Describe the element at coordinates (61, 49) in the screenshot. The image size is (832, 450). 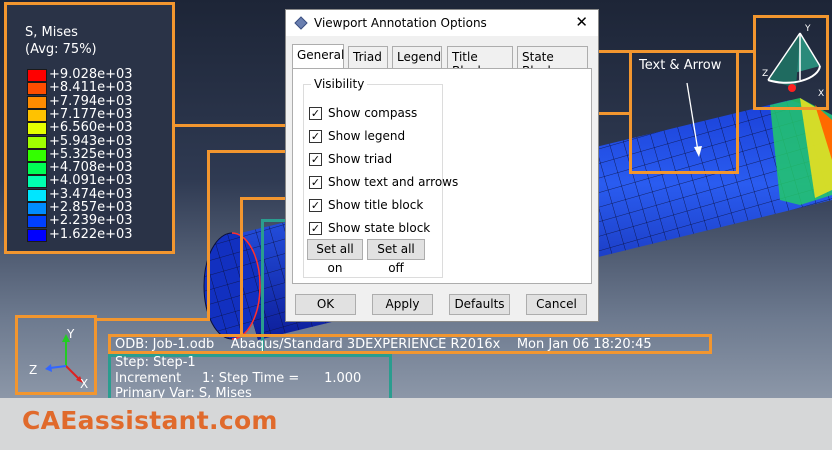
I see `legend-subtitle: (Avg: 75%)` at that location.